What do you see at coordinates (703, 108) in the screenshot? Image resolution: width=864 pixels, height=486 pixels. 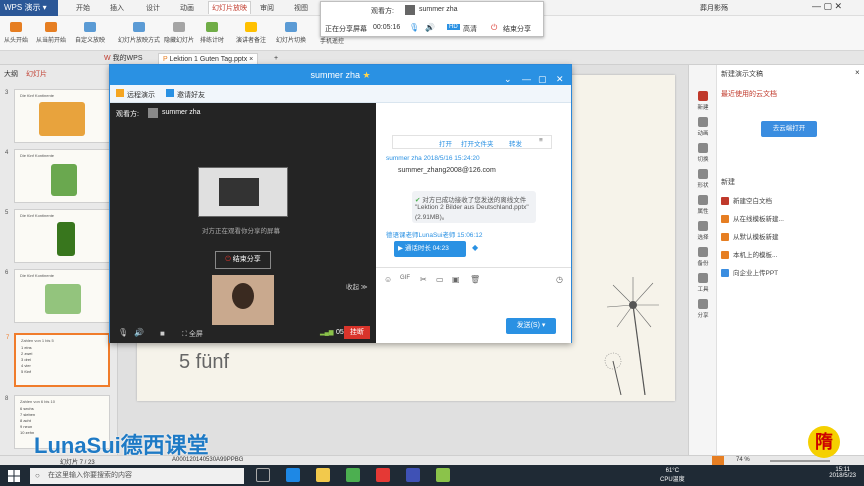 I see `pane-label: 新建` at bounding box center [703, 108].